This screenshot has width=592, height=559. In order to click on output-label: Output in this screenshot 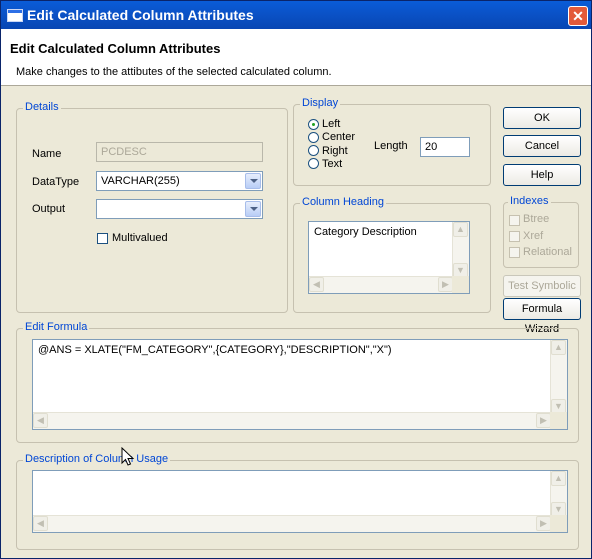, I will do `click(49, 209)`.